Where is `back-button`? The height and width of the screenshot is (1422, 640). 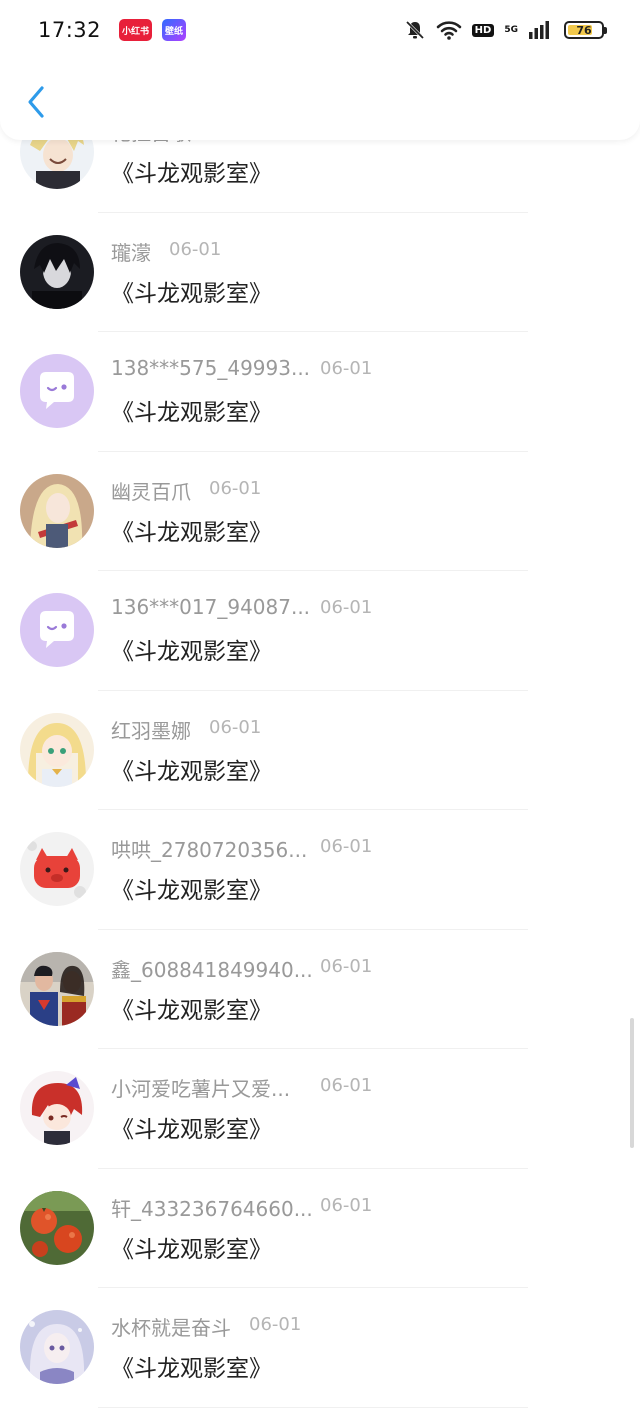
back-button is located at coordinates (36, 102).